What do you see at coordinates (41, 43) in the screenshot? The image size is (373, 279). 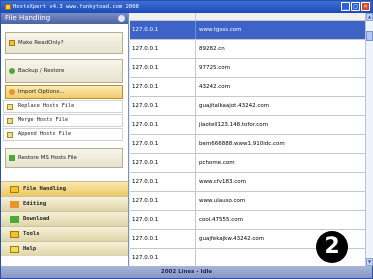 I see `make-readonly-label: Make ReadOnly?` at bounding box center [41, 43].